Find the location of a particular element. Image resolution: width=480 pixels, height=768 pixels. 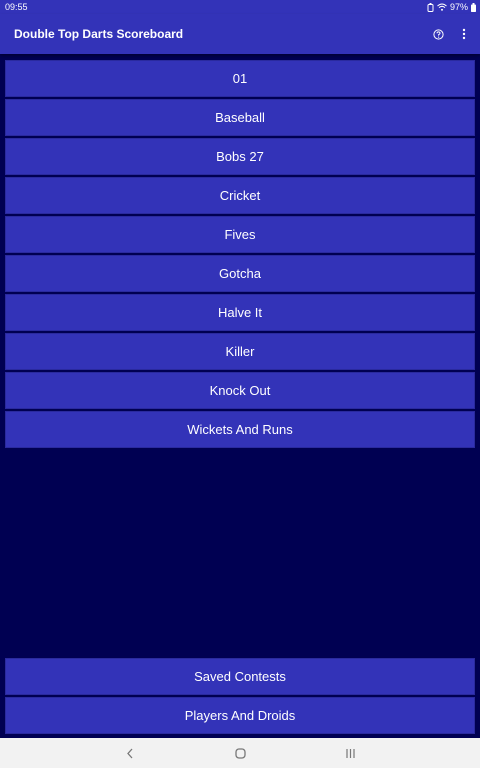

game-button-knock-out: Knock Out is located at coordinates (240, 390).